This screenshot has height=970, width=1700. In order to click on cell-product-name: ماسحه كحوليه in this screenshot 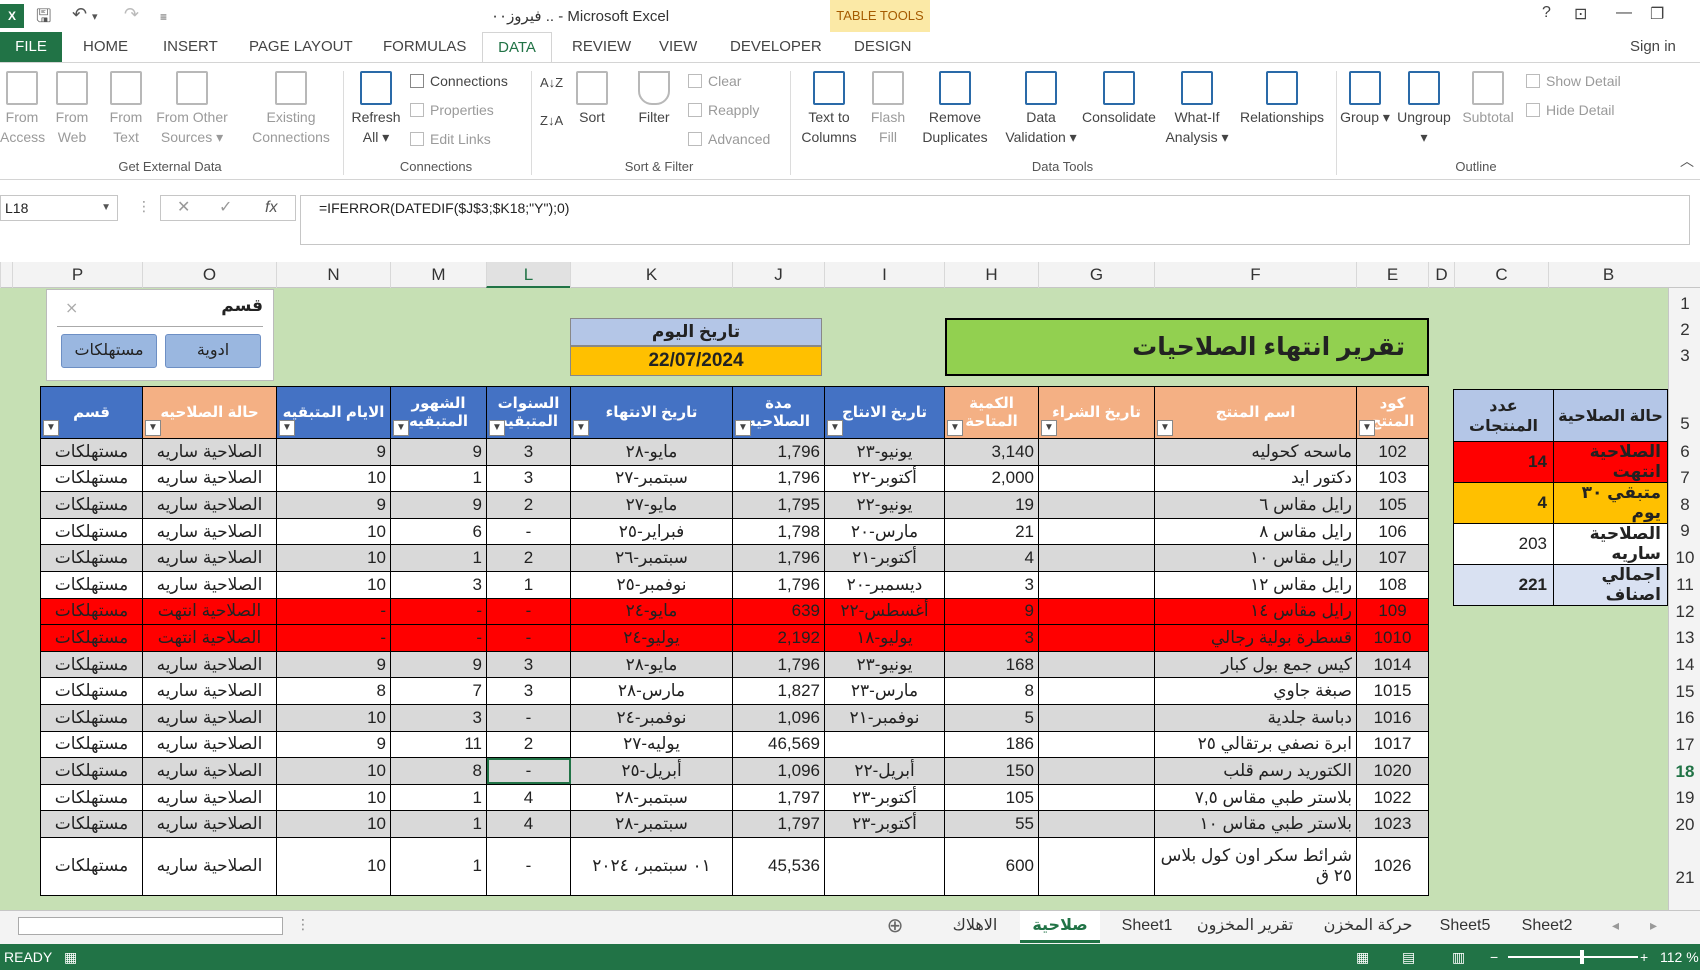, I will do `click(1255, 452)`.